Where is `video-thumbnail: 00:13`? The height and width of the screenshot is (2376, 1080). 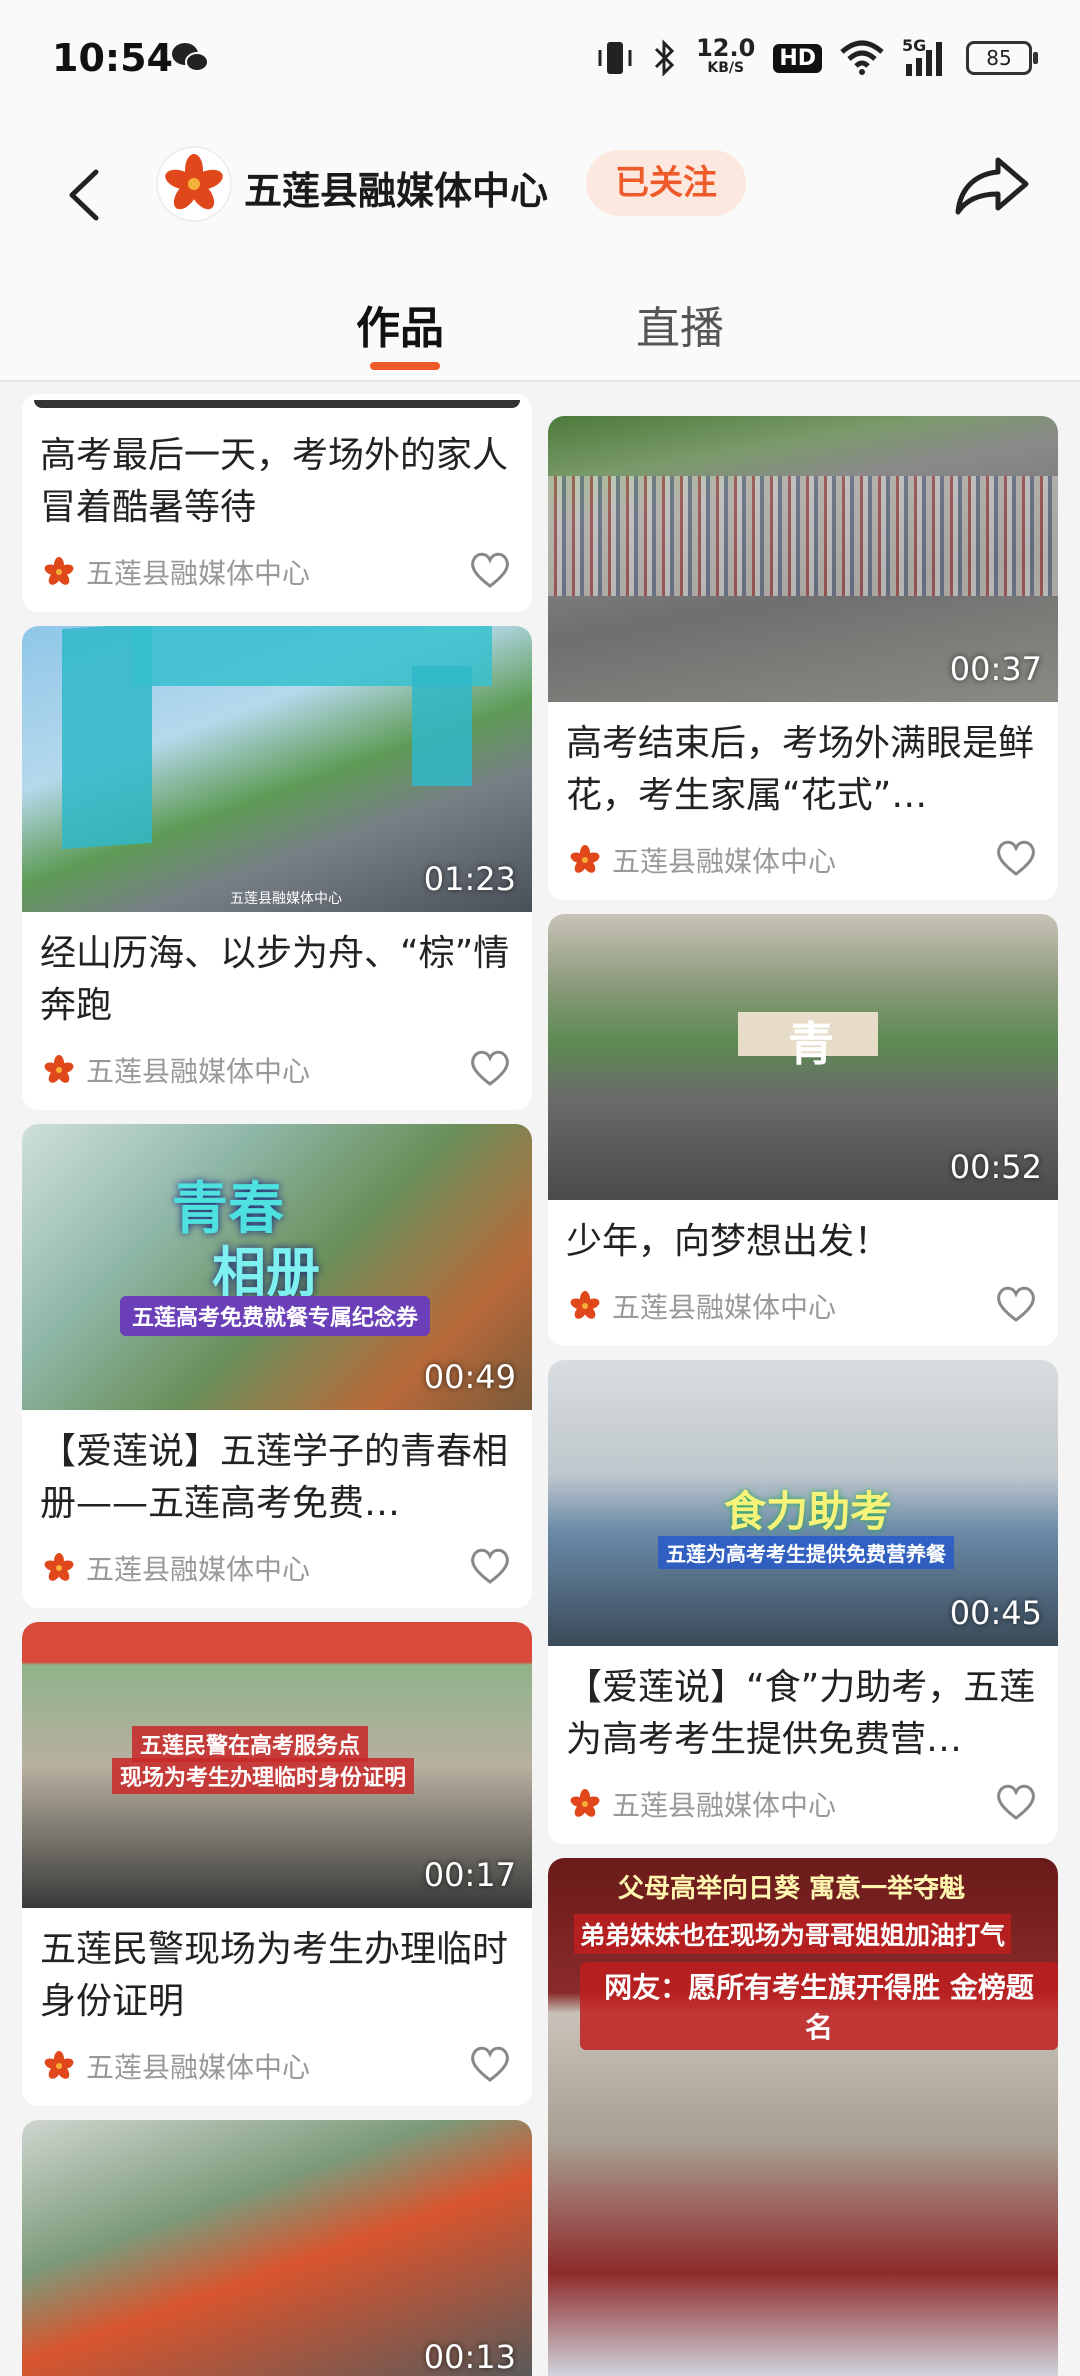
video-thumbnail: 00:13 is located at coordinates (277, 2248).